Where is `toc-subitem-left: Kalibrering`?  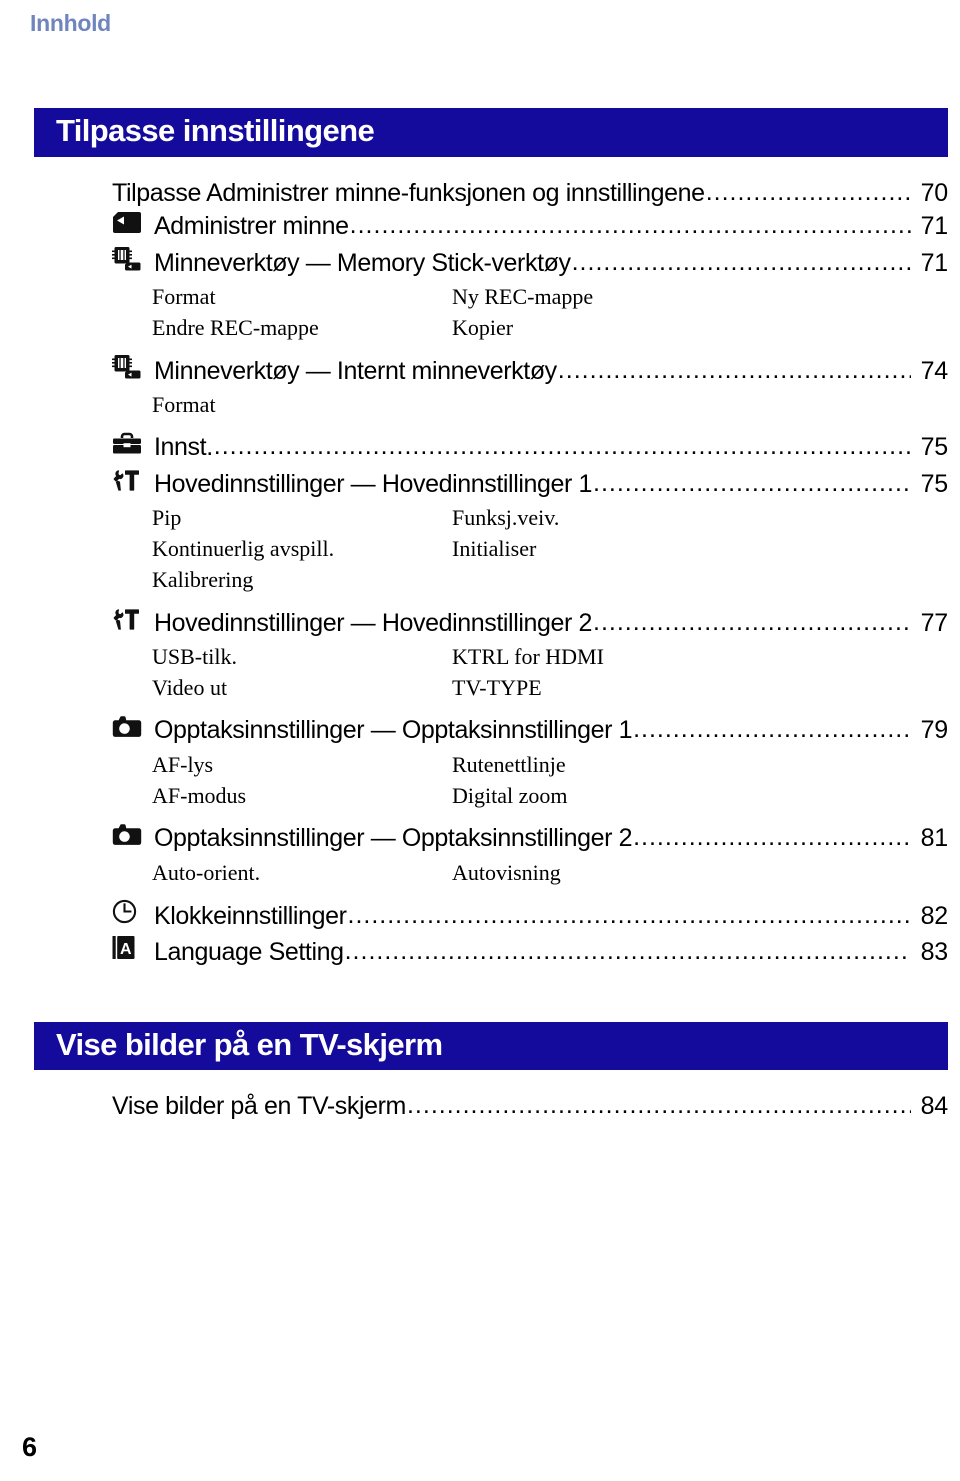
toc-subitem-left: Kalibrering is located at coordinates (203, 579).